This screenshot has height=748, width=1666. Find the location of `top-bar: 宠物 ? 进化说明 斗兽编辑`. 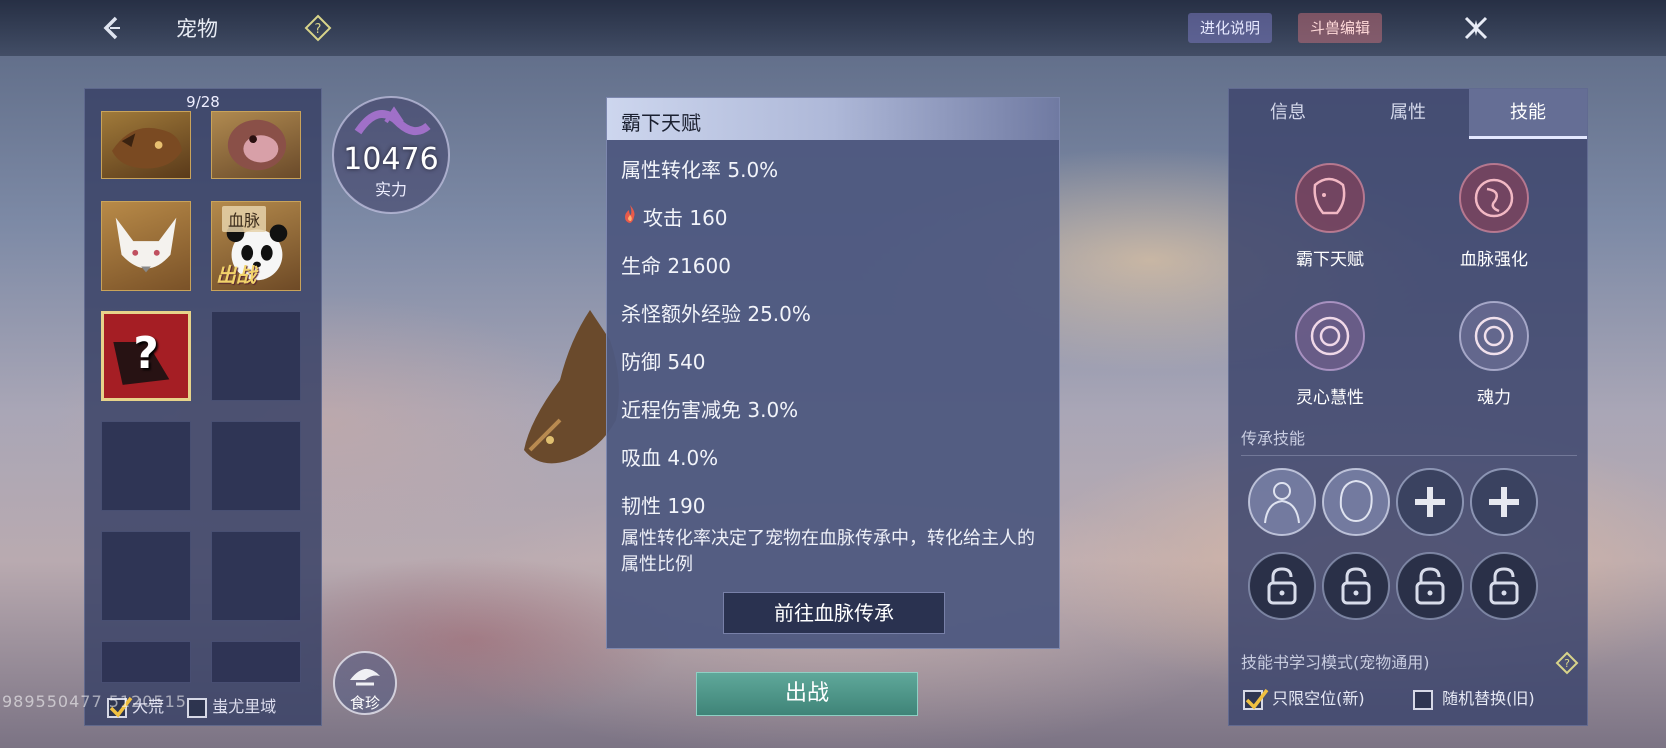

top-bar: 宠物 ? 进化说明 斗兽编辑 is located at coordinates (833, 28).